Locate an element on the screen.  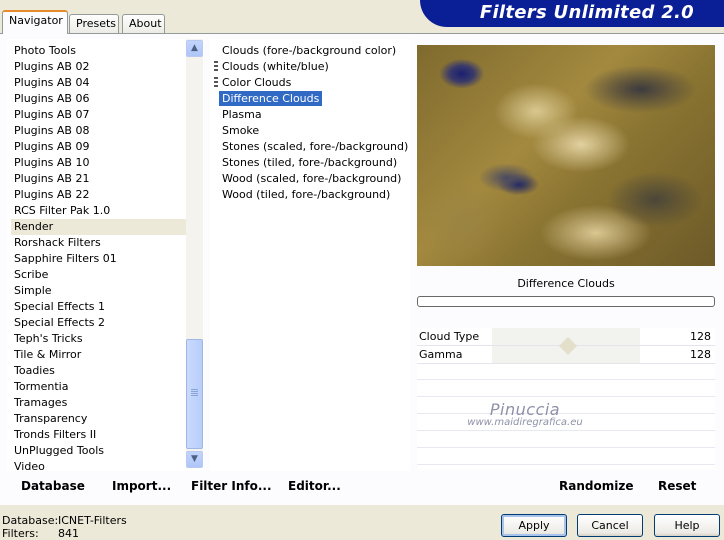
category-item: Plugins AB 21 is located at coordinates (100, 179).